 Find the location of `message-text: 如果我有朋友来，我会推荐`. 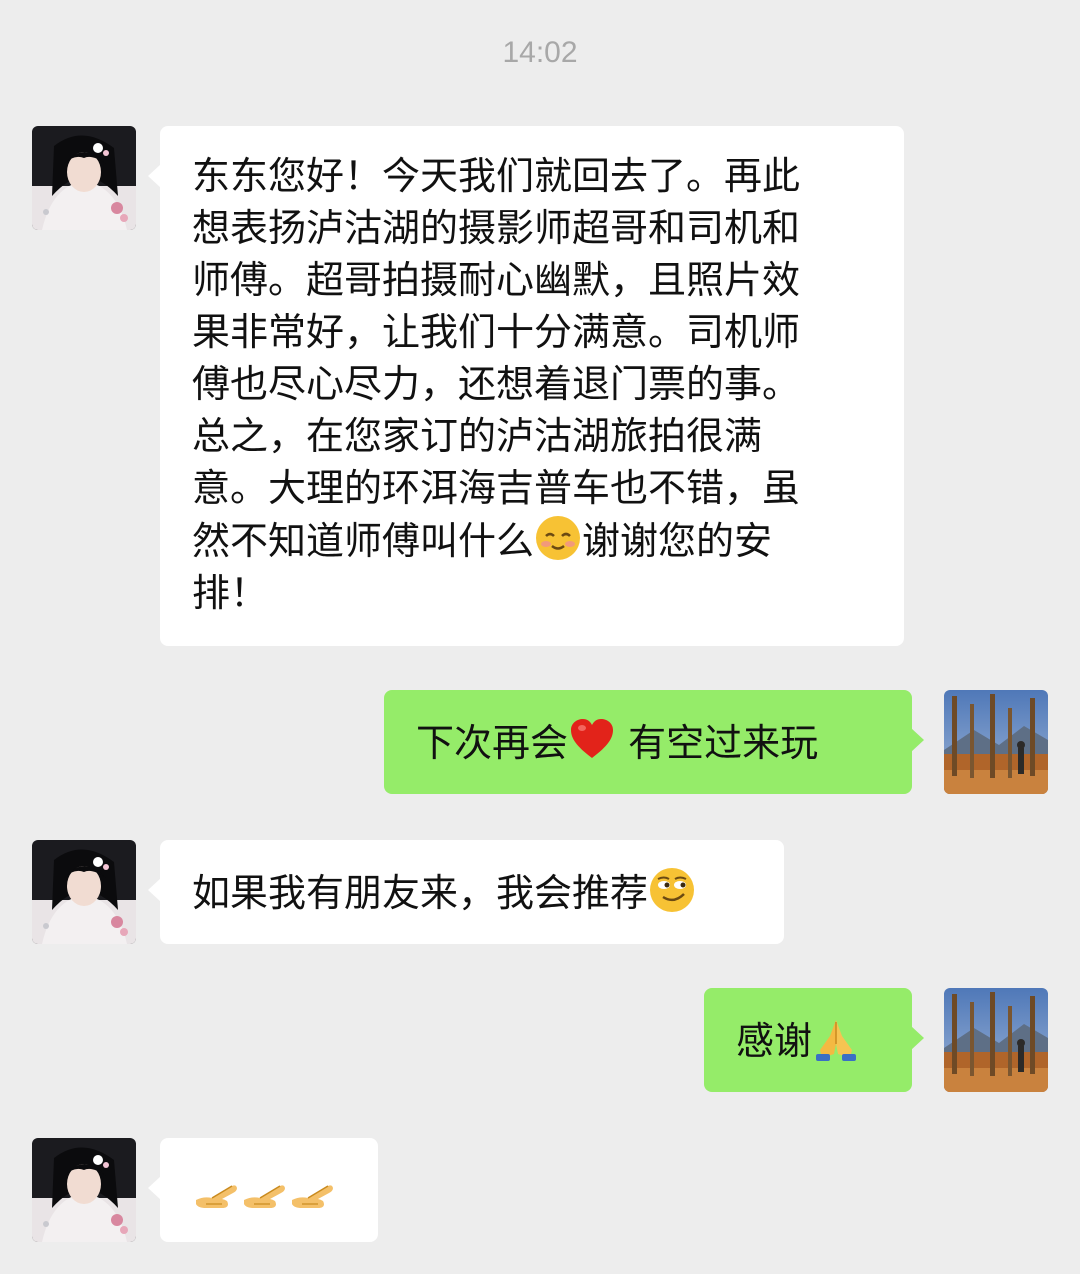

message-text: 如果我有朋友来，我会推荐 is located at coordinates (473, 892).